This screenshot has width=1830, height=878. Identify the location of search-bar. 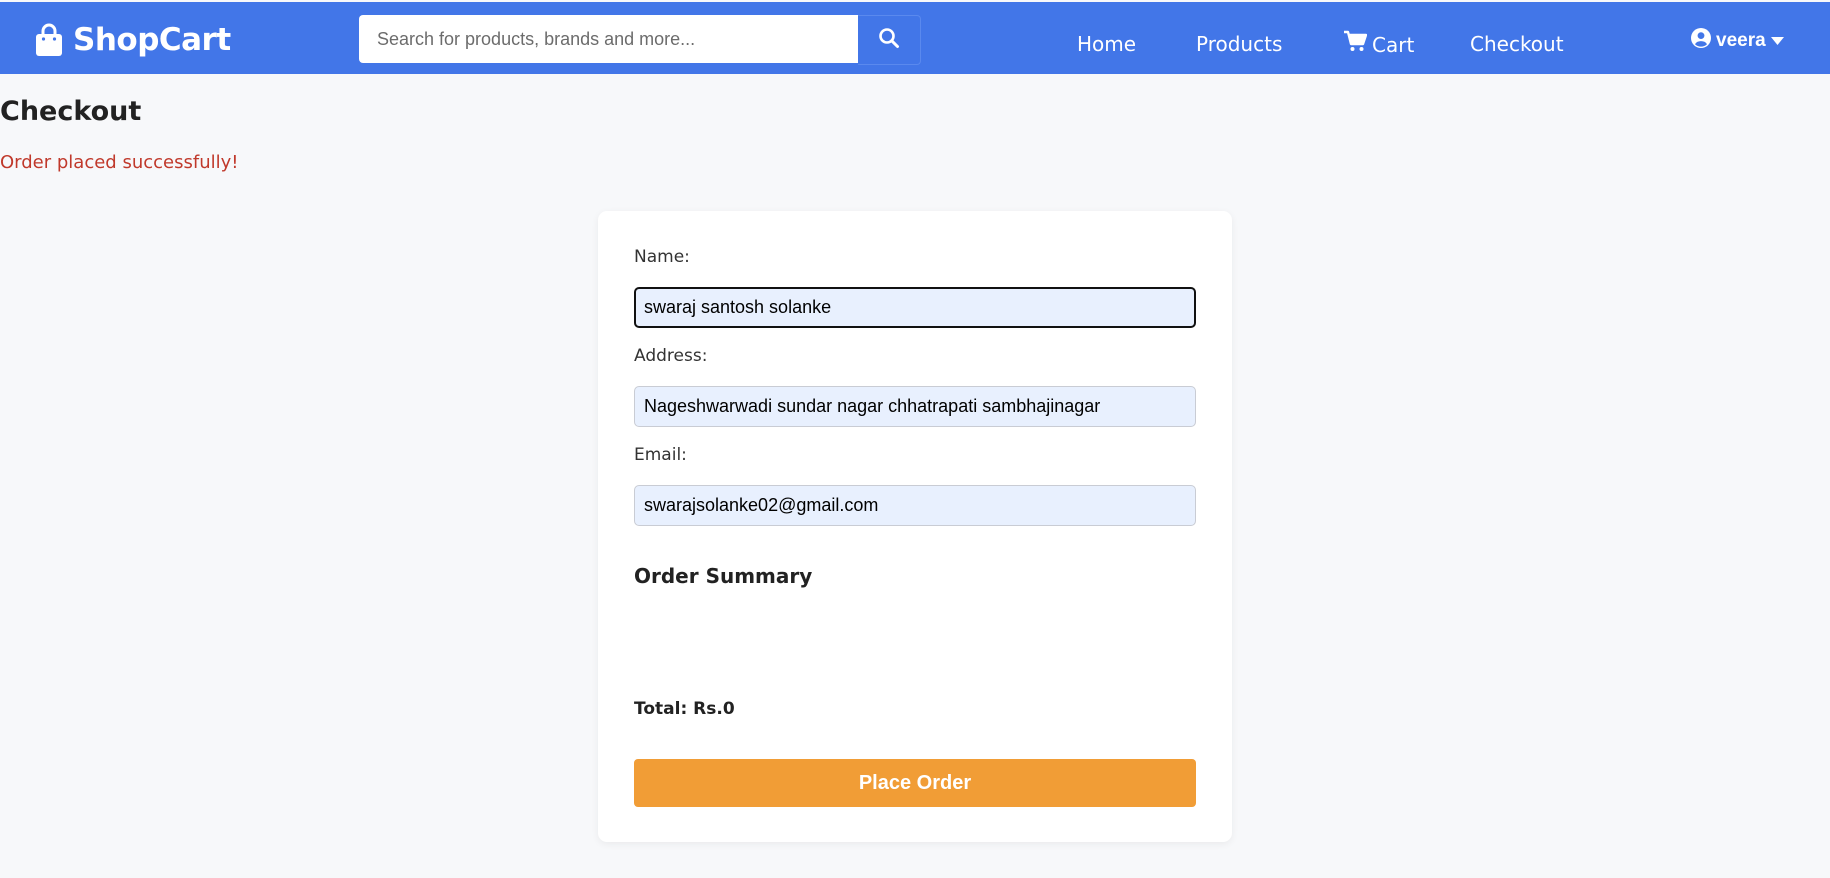
(640, 40).